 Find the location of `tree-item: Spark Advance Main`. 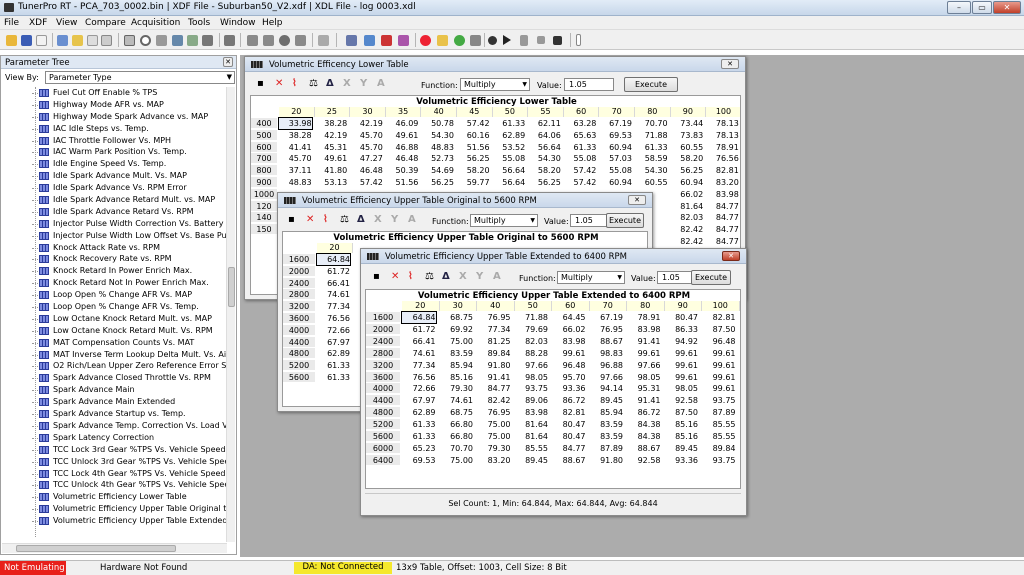

tree-item: Spark Advance Main is located at coordinates (115, 390).